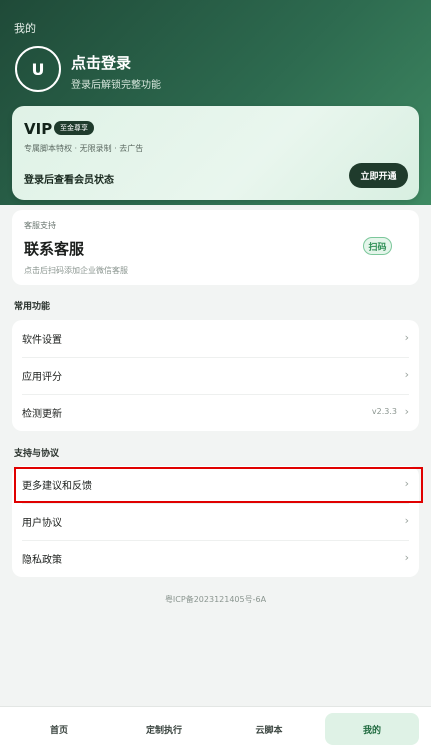 This screenshot has width=431, height=750. Describe the element at coordinates (377, 246) in the screenshot. I see `scan-button: 扫码` at that location.